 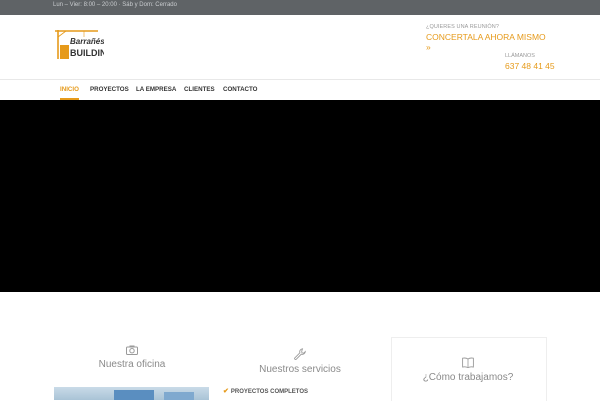 I want to click on office-photo, so click(x=131, y=393).